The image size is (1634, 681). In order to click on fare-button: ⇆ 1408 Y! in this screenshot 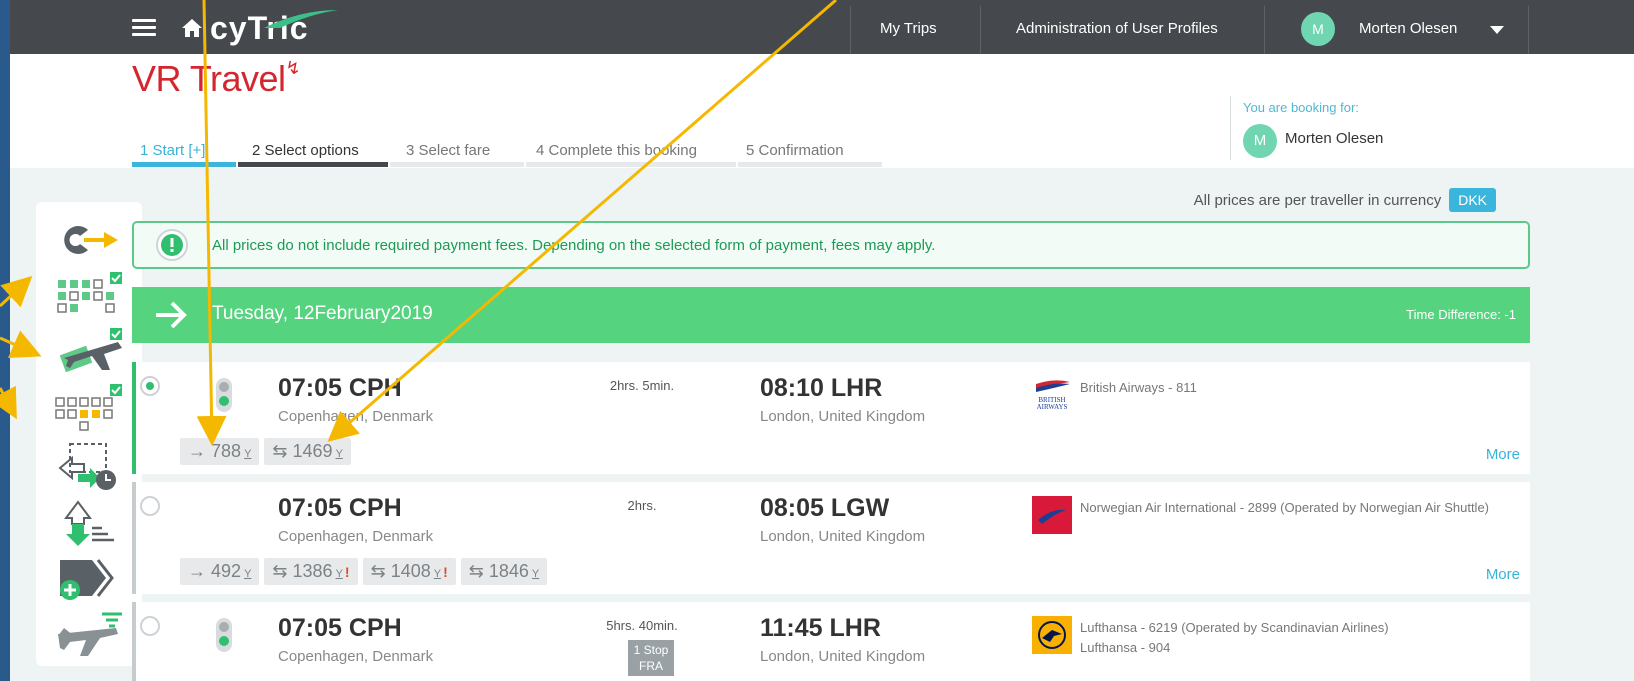, I will do `click(409, 571)`.